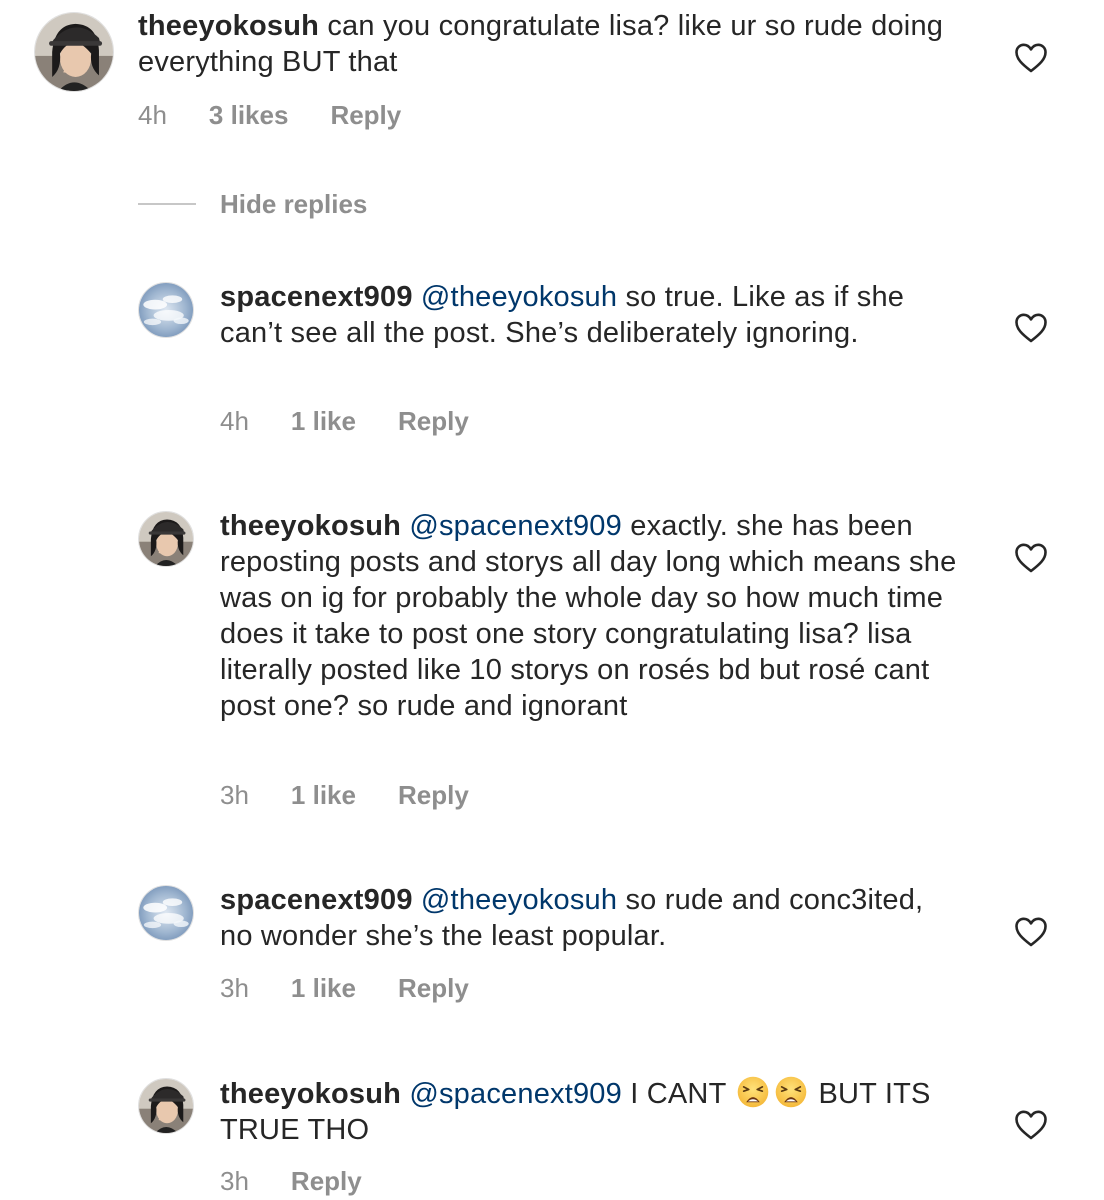 Image resolution: width=1104 pixels, height=1200 pixels. I want to click on comment-body: I CANT, so click(678, 1094).